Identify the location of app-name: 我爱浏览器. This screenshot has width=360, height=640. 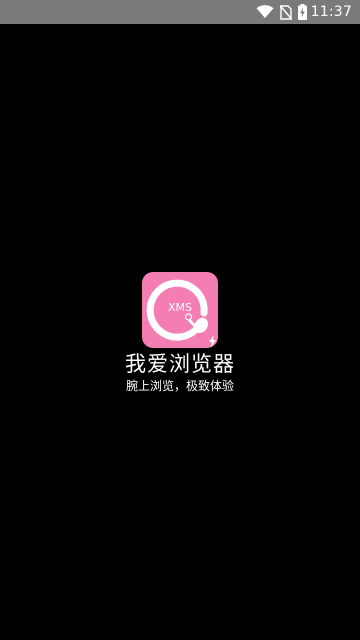
(180, 364).